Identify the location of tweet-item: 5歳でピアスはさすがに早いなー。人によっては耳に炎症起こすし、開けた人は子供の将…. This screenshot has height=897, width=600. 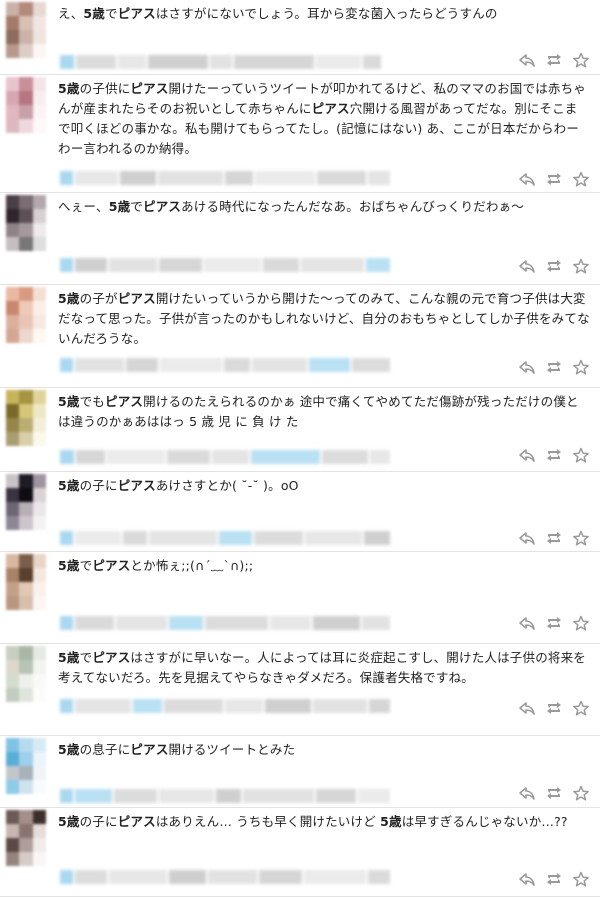
(300, 690).